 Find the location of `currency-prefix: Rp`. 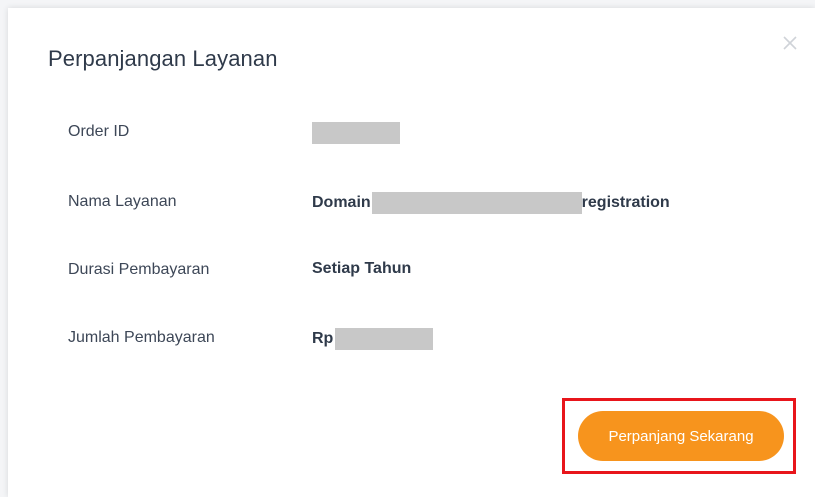

currency-prefix: Rp is located at coordinates (323, 338).